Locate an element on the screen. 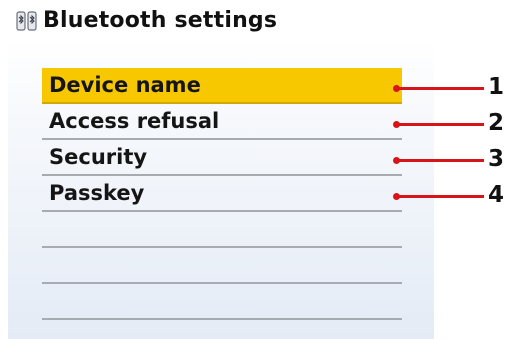 Image resolution: width=508 pixels, height=339 pixels. menu-item-label: Access refusal is located at coordinates (134, 121).